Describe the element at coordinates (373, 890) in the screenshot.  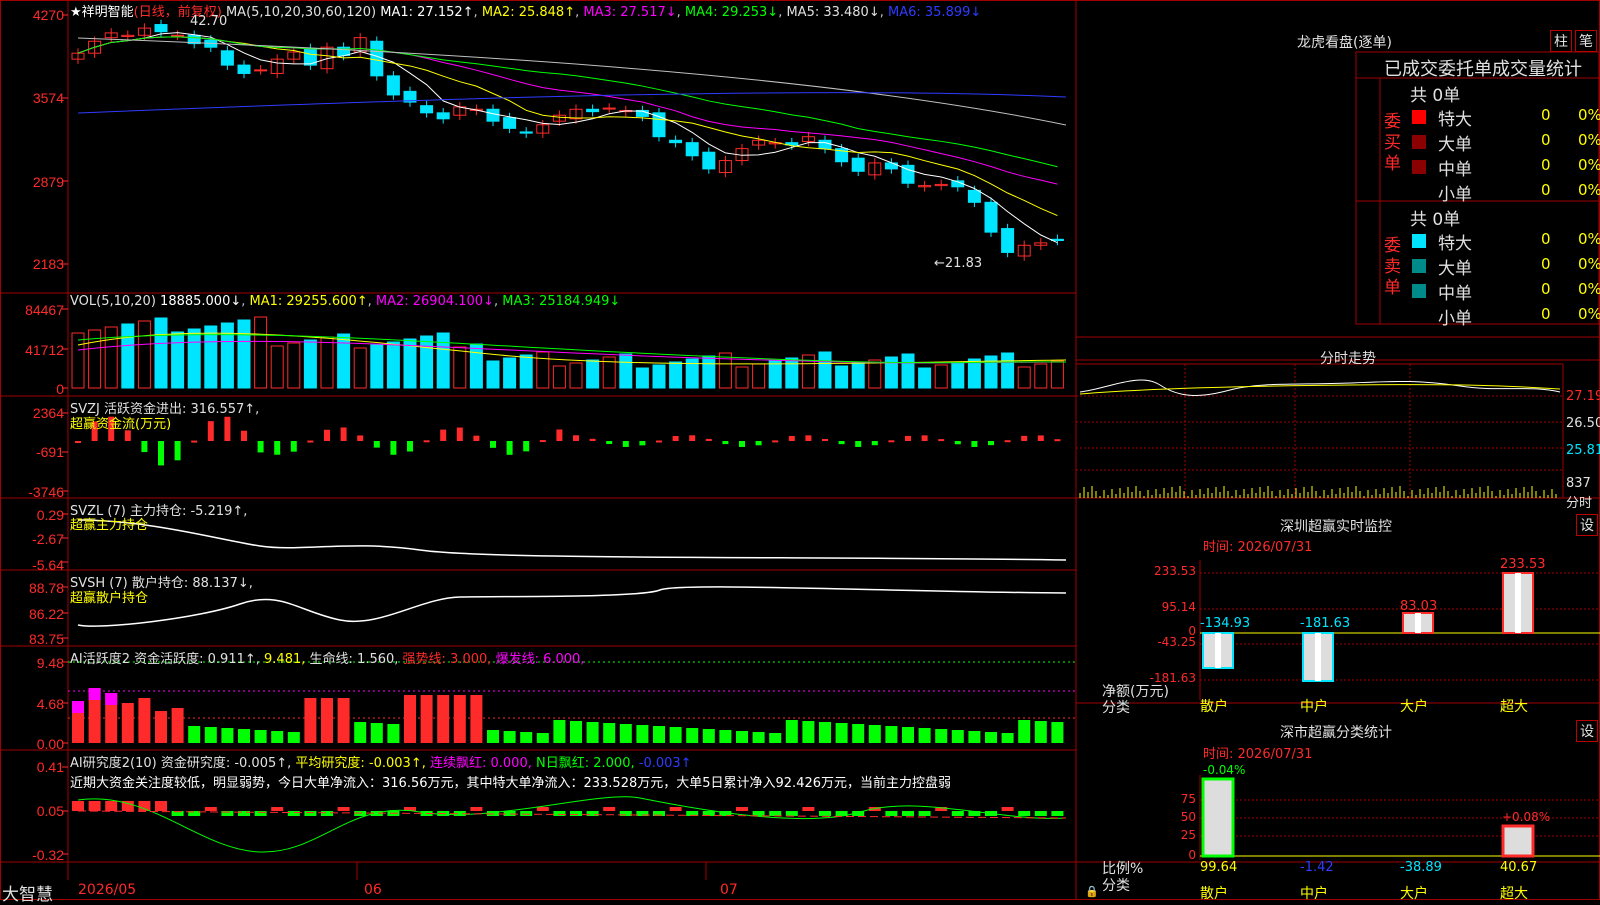
I see `date-label: 06` at that location.